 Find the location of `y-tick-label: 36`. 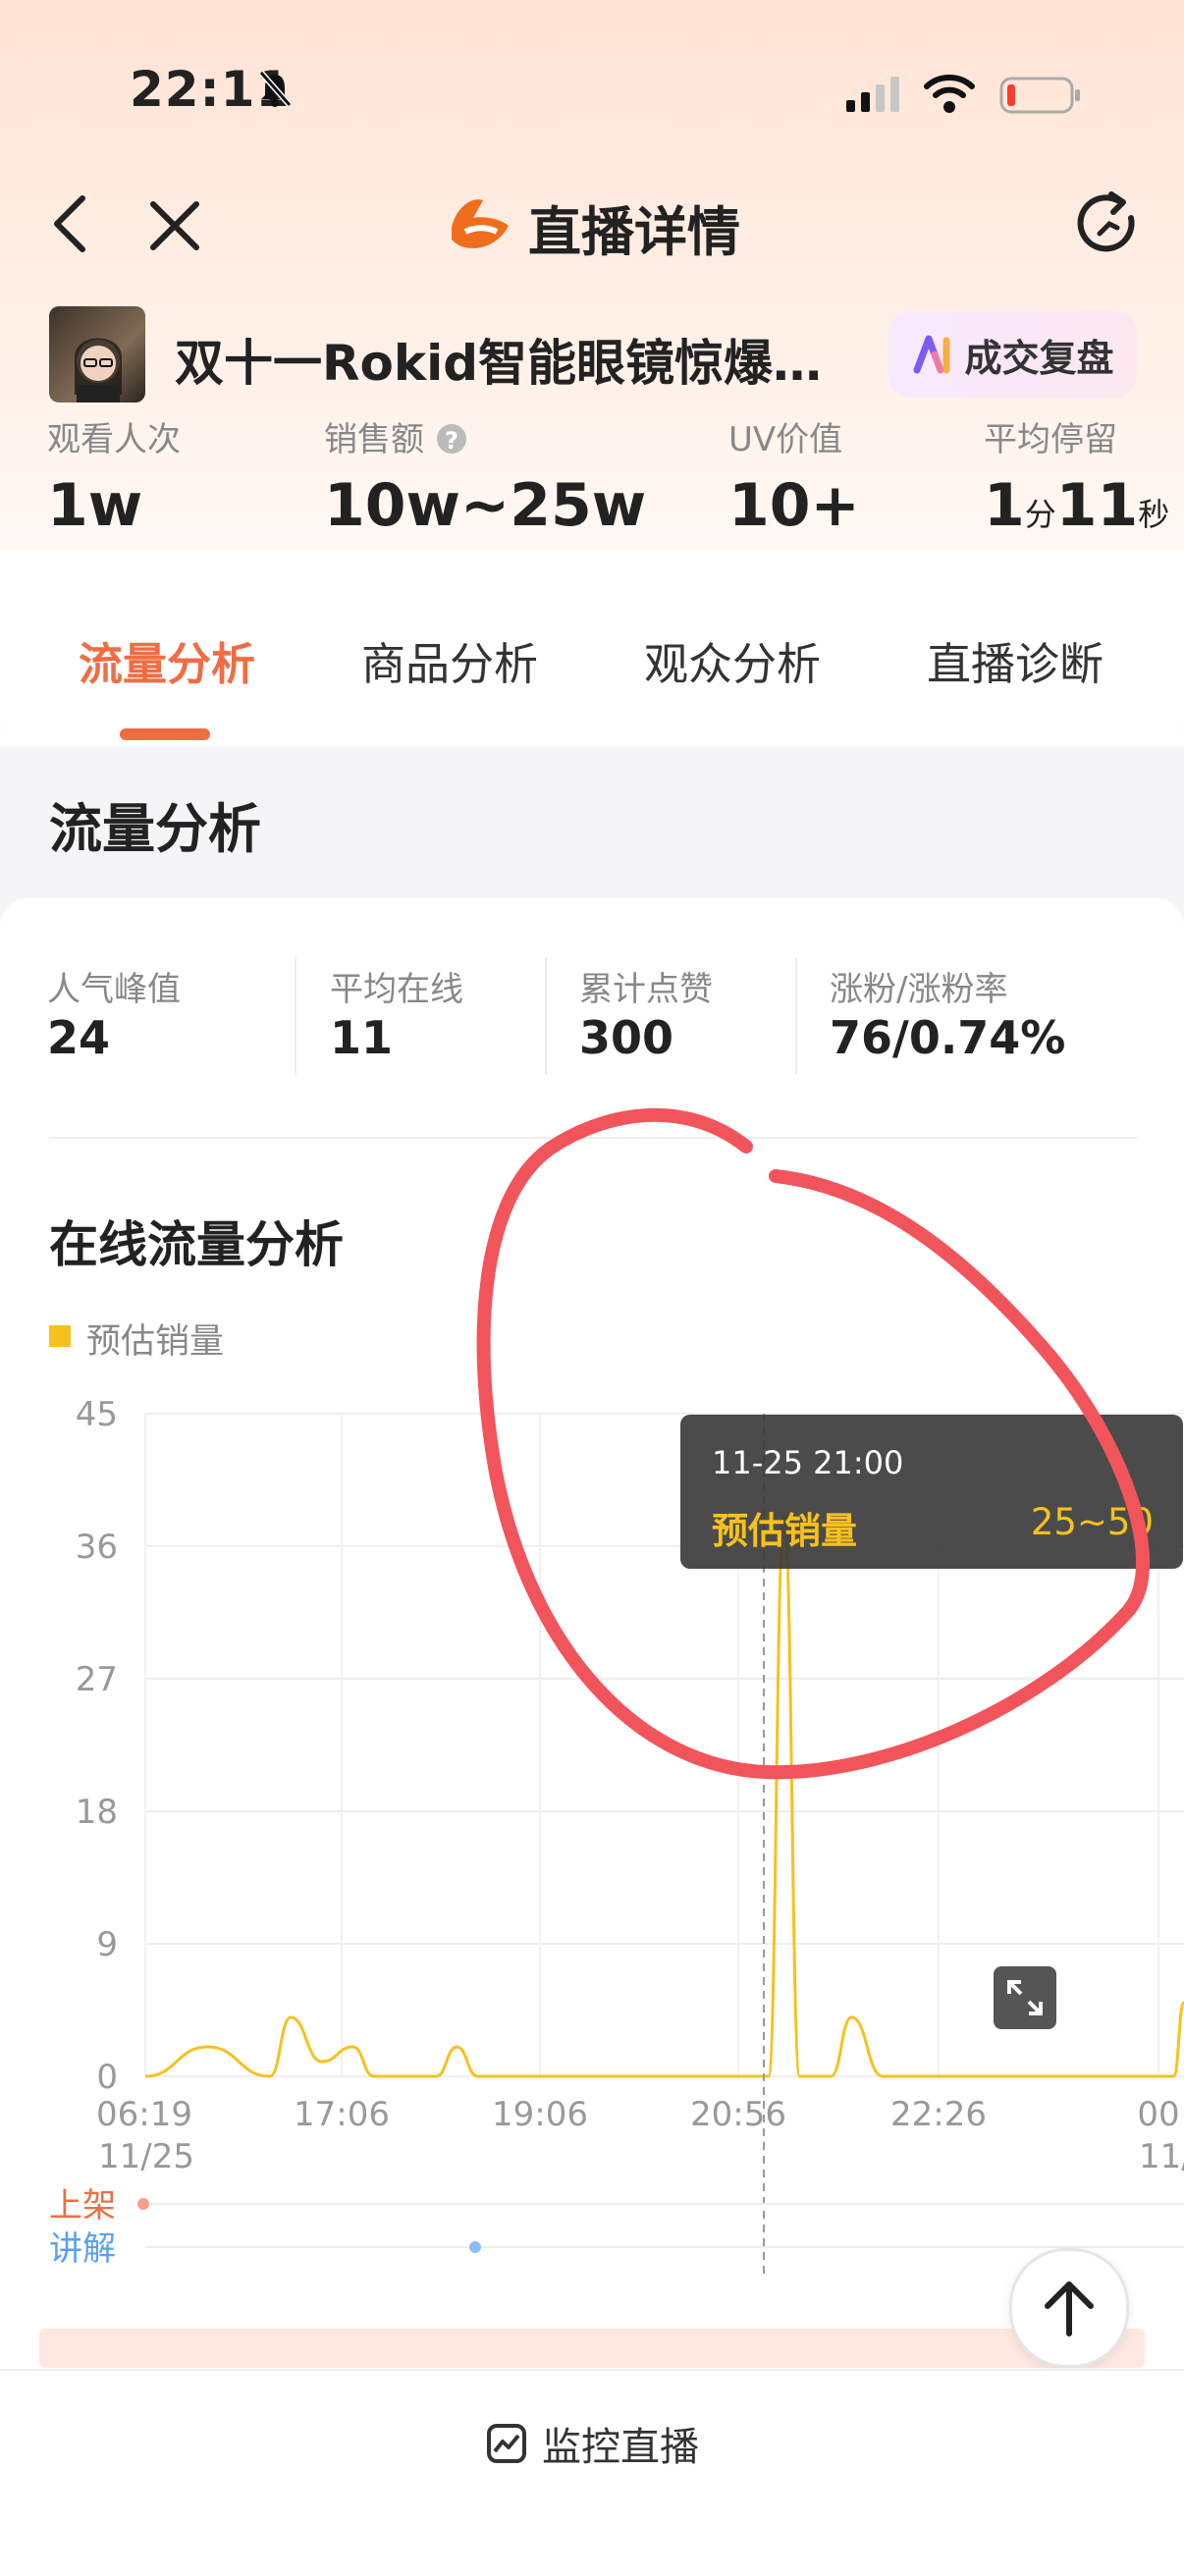

y-tick-label: 36 is located at coordinates (97, 1547).